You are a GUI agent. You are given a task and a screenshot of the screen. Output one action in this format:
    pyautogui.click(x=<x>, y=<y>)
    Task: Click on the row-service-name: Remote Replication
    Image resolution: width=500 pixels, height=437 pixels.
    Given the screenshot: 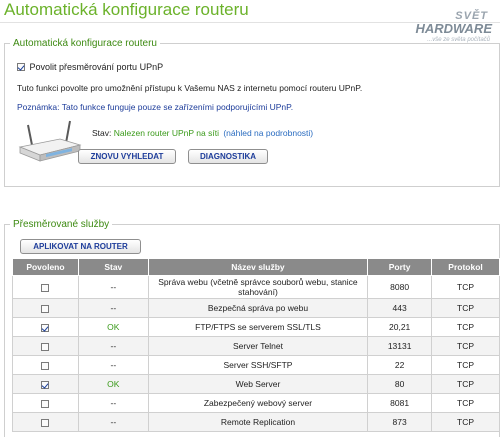 What is the action you would take?
    pyautogui.click(x=258, y=422)
    